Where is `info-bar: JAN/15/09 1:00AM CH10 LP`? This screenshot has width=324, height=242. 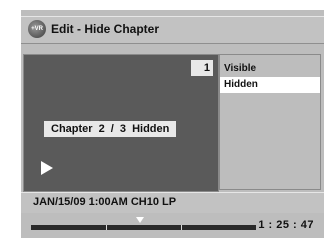
info-bar: JAN/15/09 1:00AM CH10 LP is located at coordinates (172, 202).